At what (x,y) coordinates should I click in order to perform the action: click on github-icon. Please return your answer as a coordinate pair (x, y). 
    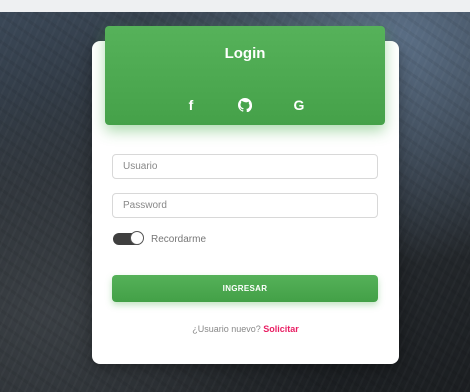
    Looking at the image, I should click on (245, 105).